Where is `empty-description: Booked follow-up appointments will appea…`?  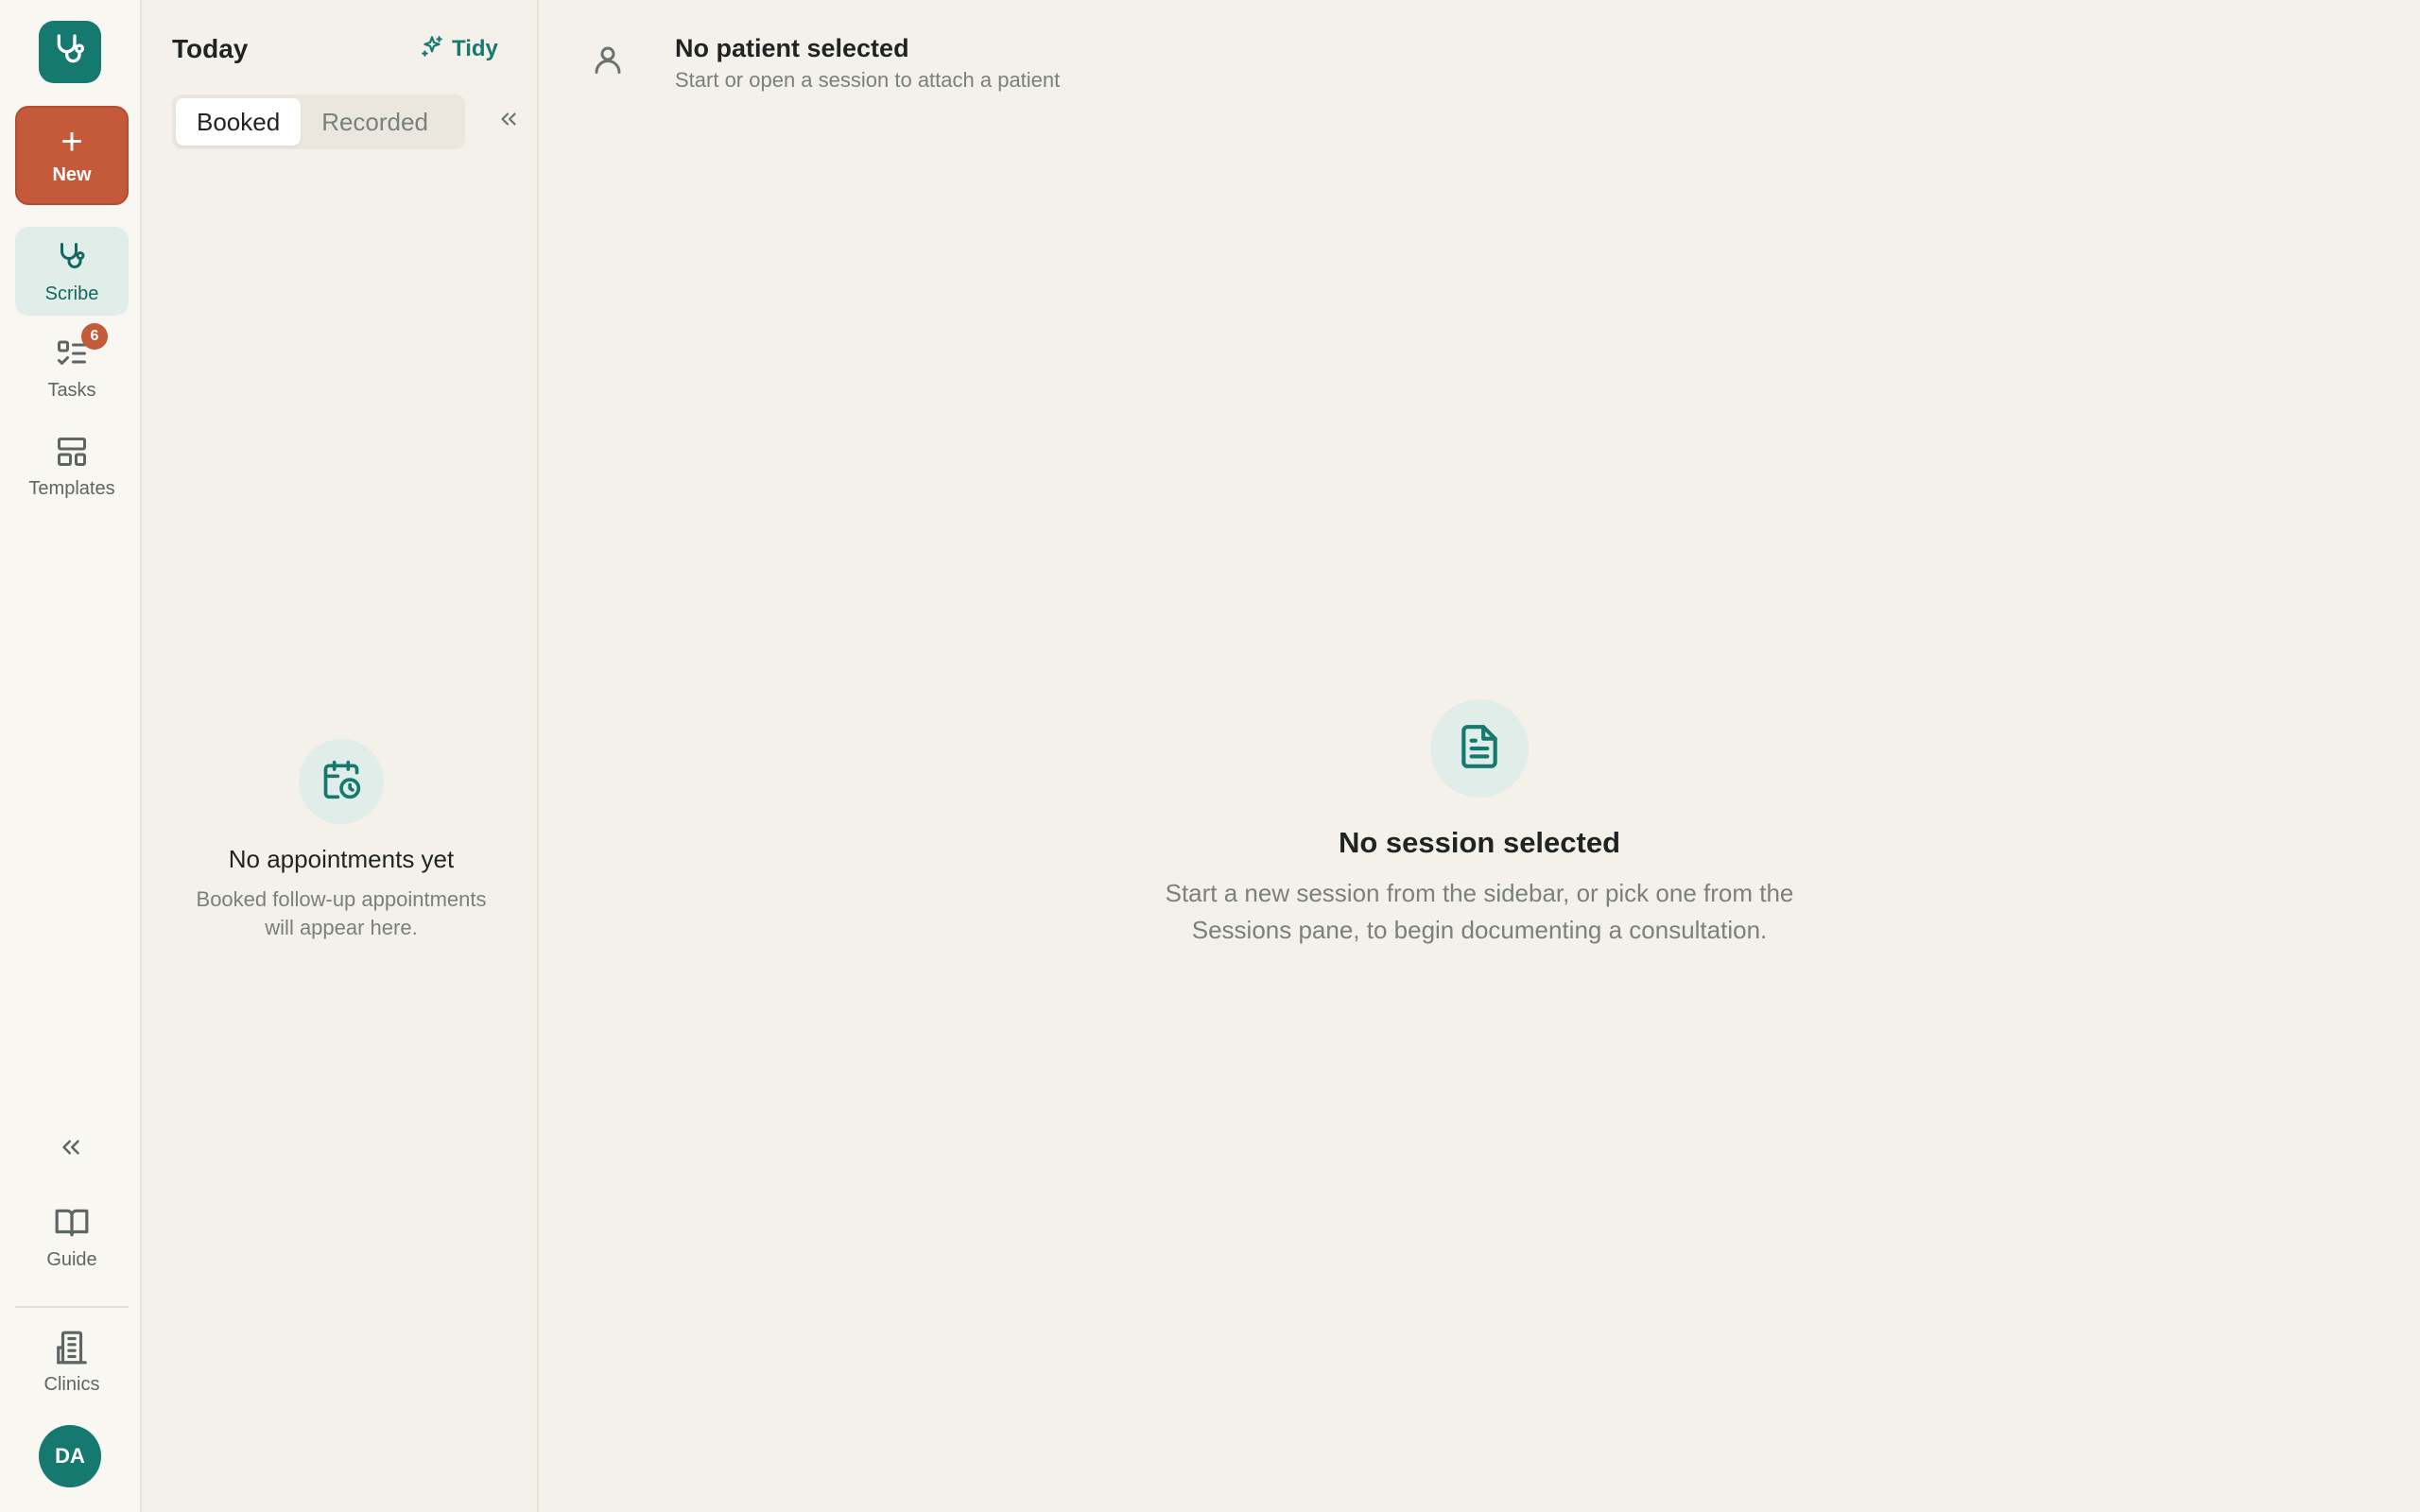 empty-description: Booked follow-up appointments will appea… is located at coordinates (341, 913).